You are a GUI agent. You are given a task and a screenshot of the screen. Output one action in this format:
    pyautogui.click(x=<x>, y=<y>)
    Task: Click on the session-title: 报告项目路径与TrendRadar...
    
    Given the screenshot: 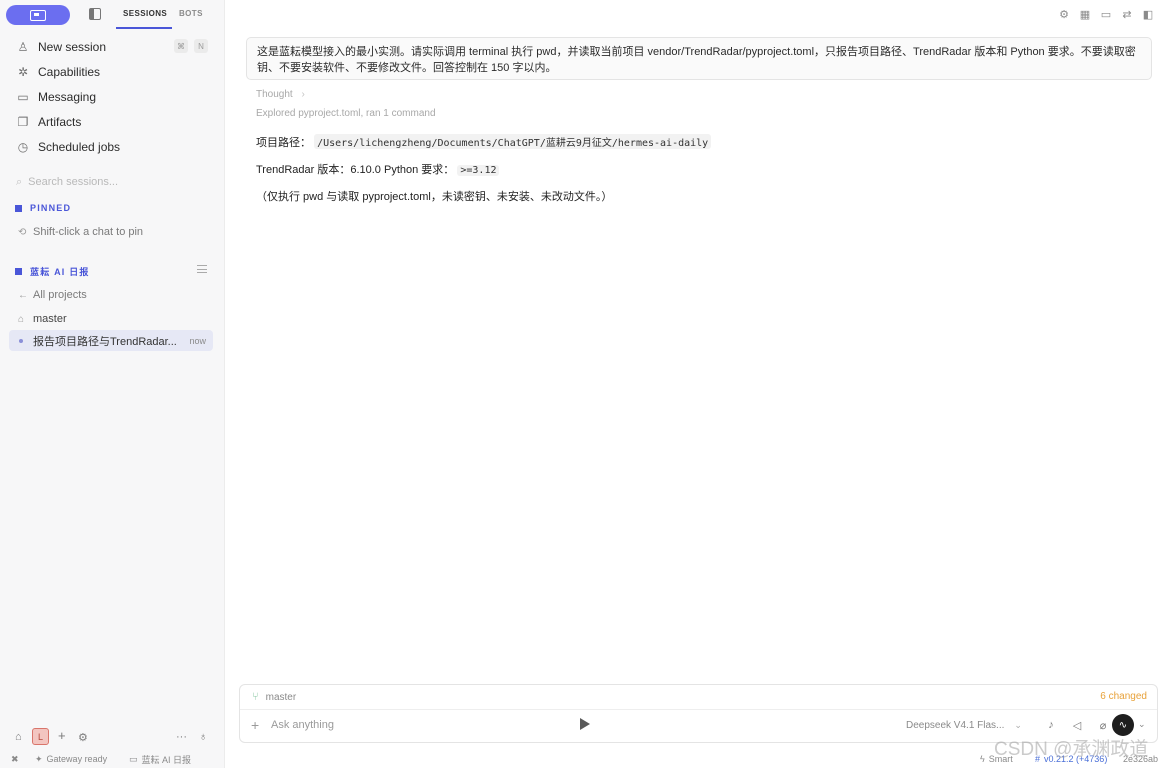 What is the action you would take?
    pyautogui.click(x=105, y=341)
    